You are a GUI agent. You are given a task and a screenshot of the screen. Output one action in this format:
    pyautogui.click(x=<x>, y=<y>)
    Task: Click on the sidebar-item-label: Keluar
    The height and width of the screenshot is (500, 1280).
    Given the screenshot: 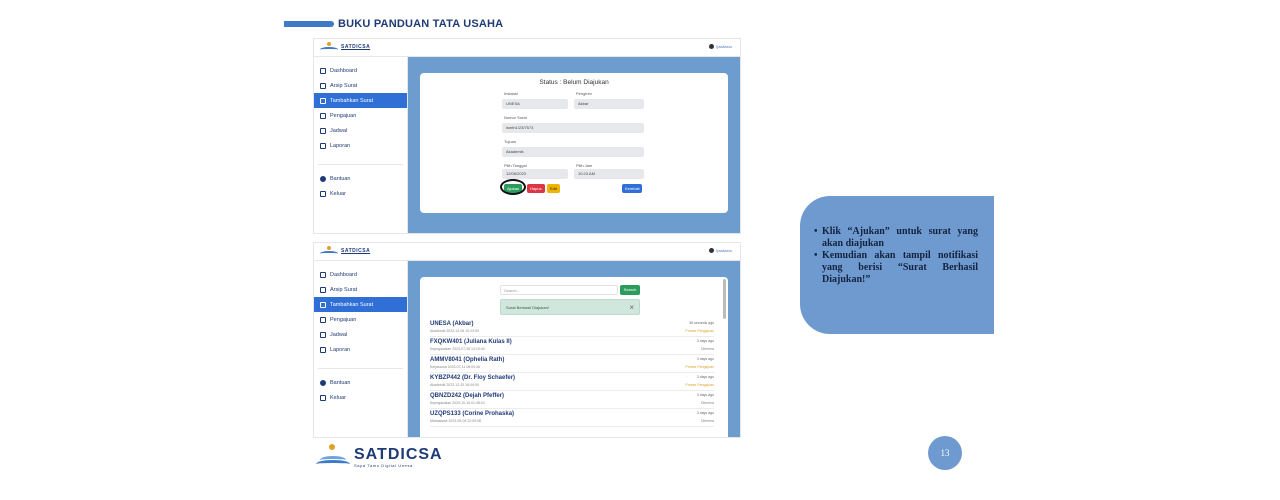 What is the action you would take?
    pyautogui.click(x=338, y=193)
    